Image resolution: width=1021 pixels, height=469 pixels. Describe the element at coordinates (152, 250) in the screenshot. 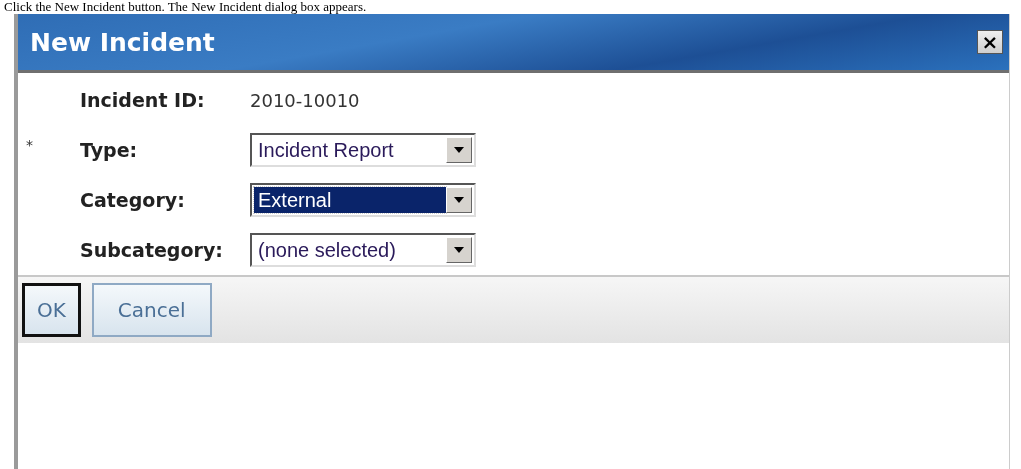

I see `field-label: Subcategory:` at that location.